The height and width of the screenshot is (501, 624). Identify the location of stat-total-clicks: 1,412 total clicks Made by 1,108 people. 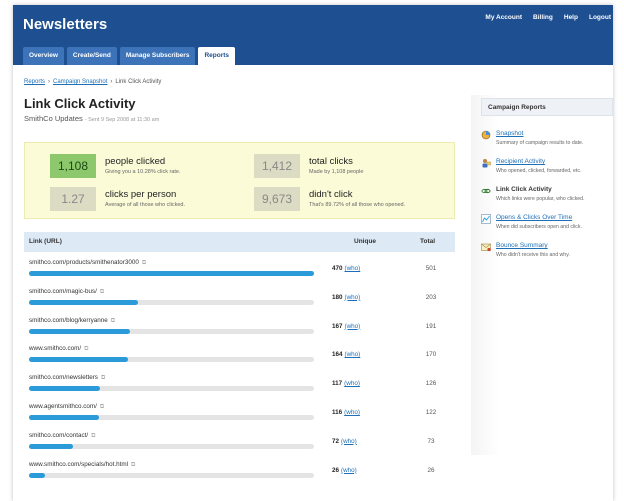
(354, 168).